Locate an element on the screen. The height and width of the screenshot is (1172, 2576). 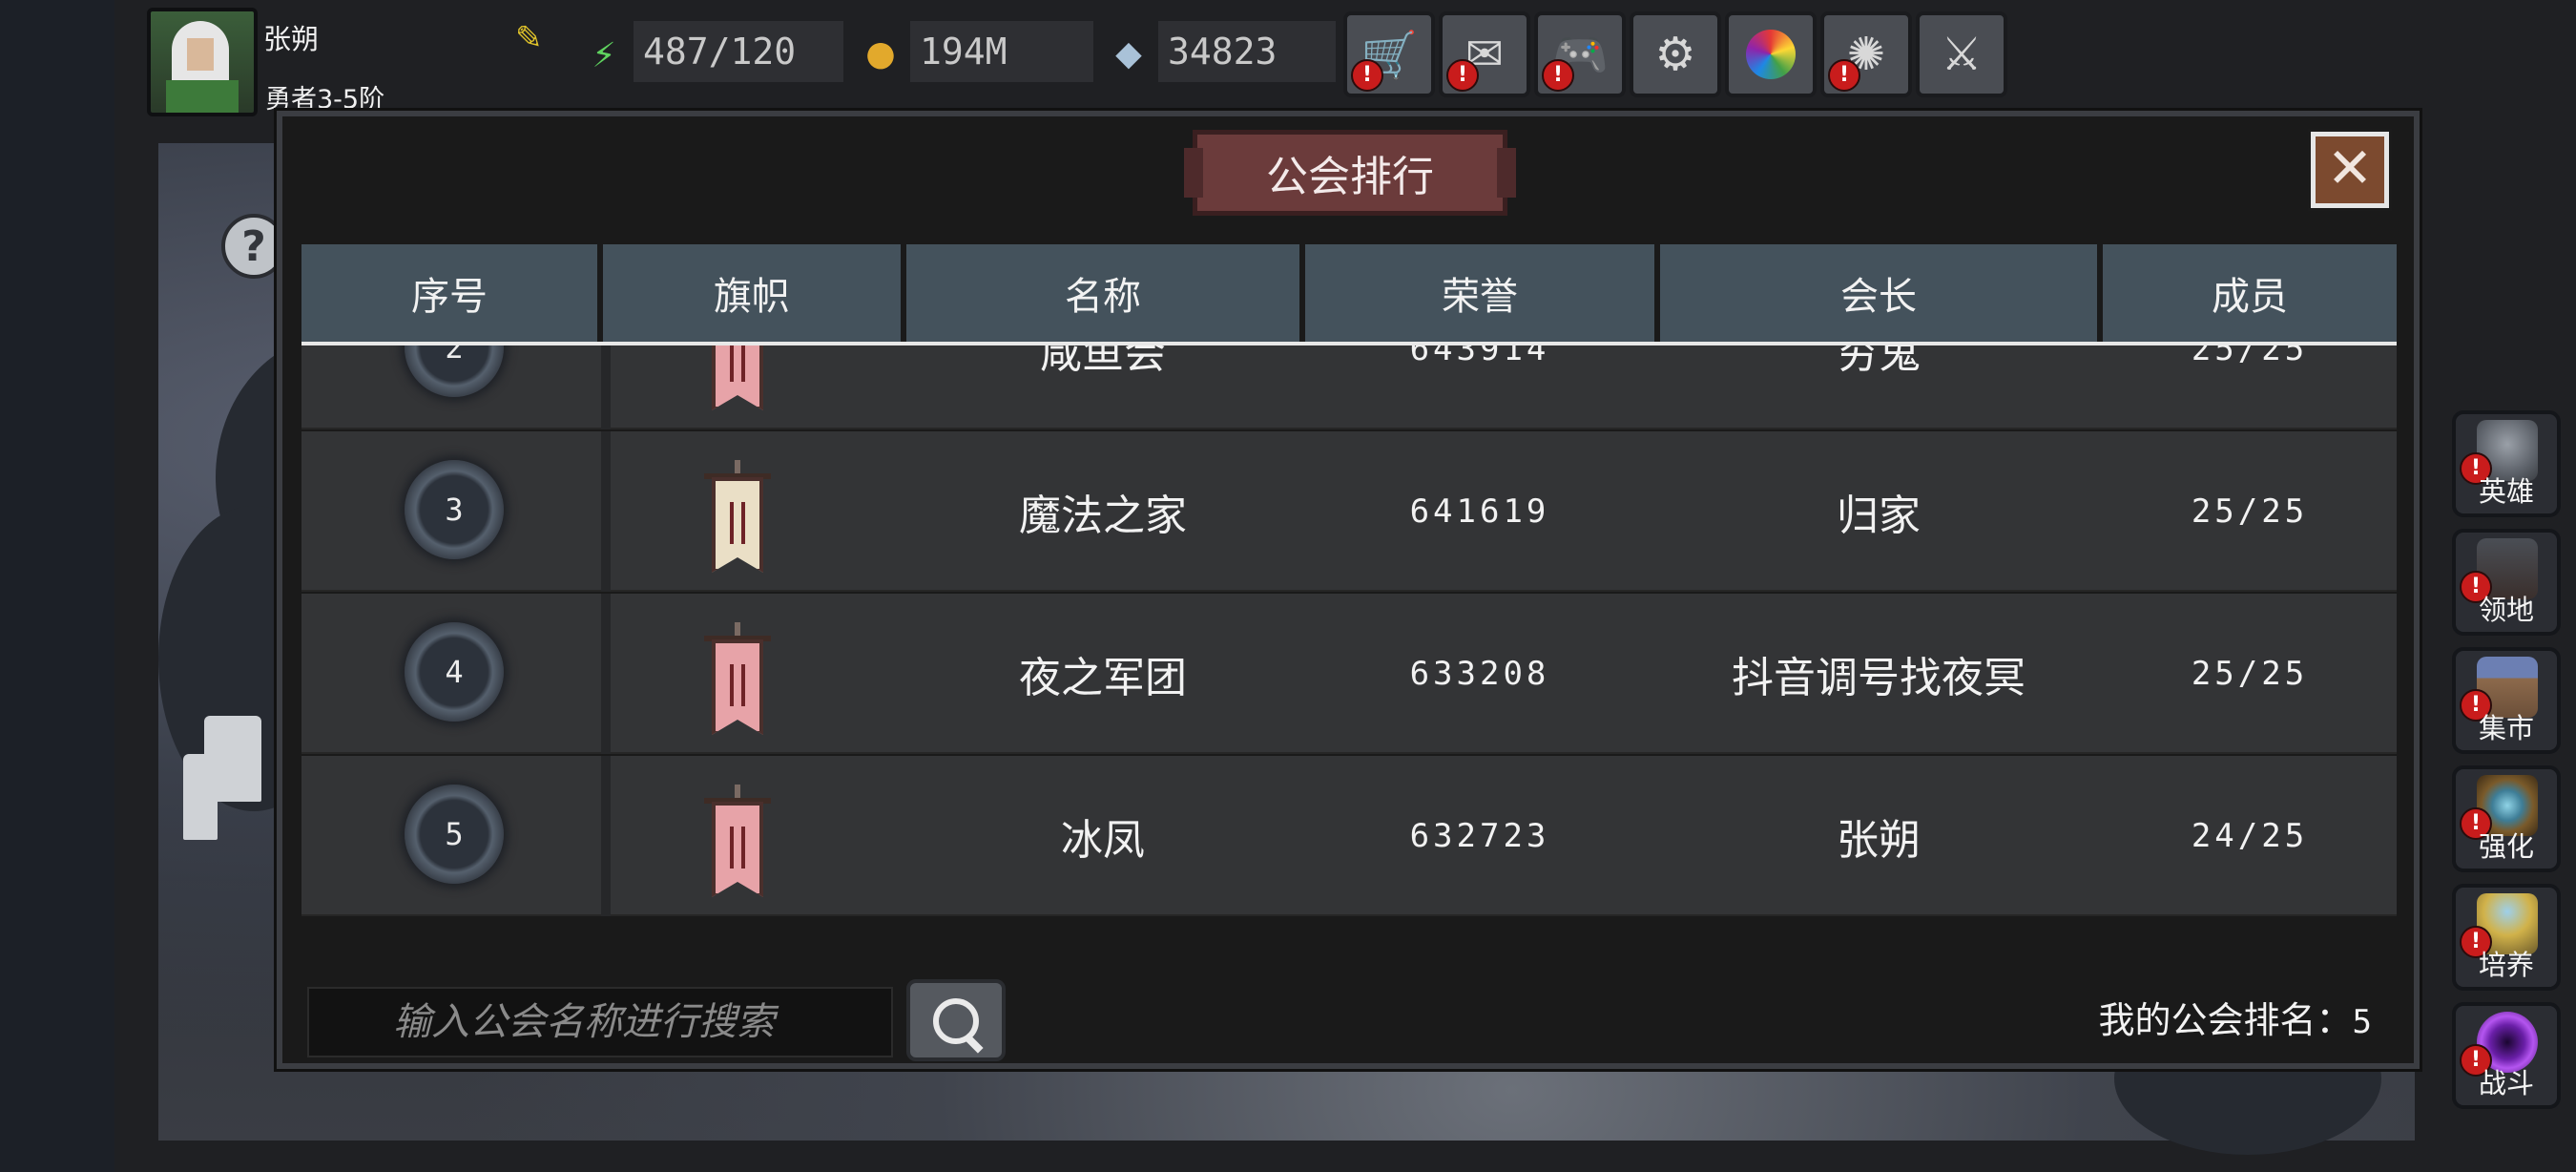
side-menu-market: ! 集市 is located at coordinates (2506, 700).